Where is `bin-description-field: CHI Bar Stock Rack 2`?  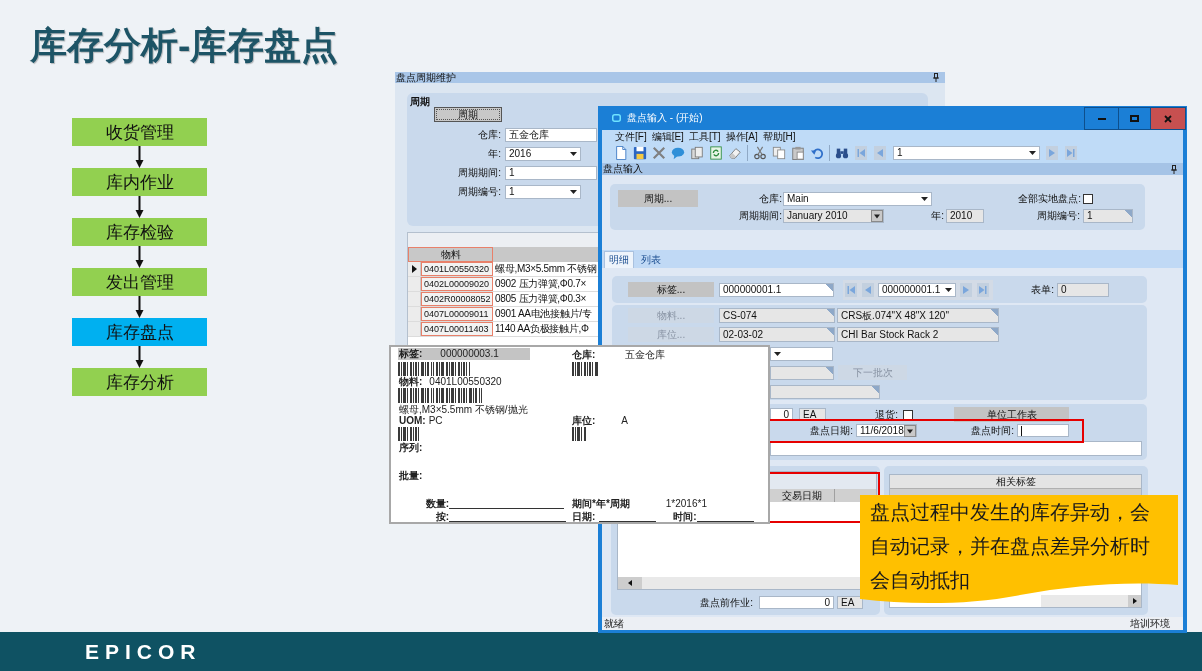 bin-description-field: CHI Bar Stock Rack 2 is located at coordinates (918, 334).